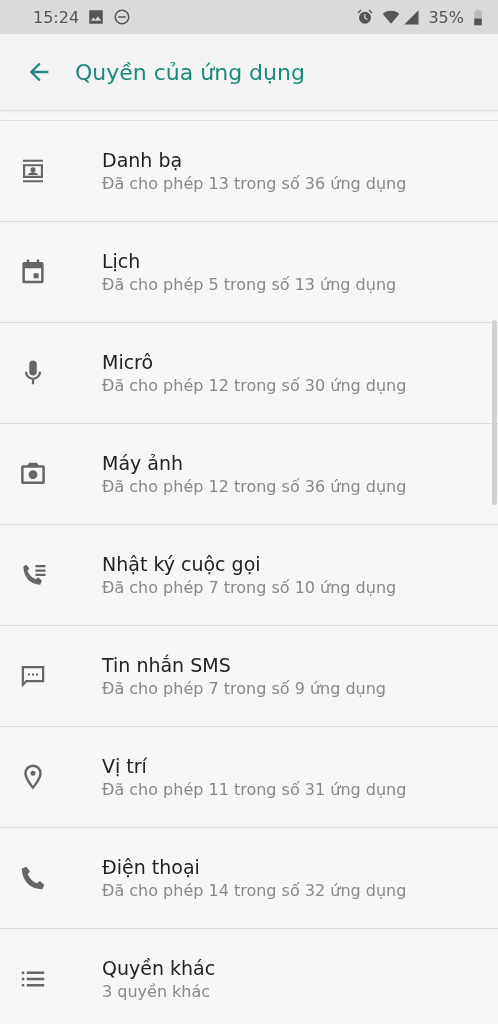 The width and height of the screenshot is (498, 1024). Describe the element at coordinates (190, 72) in the screenshot. I see `screen-title: Quyền của ứng dụng` at that location.